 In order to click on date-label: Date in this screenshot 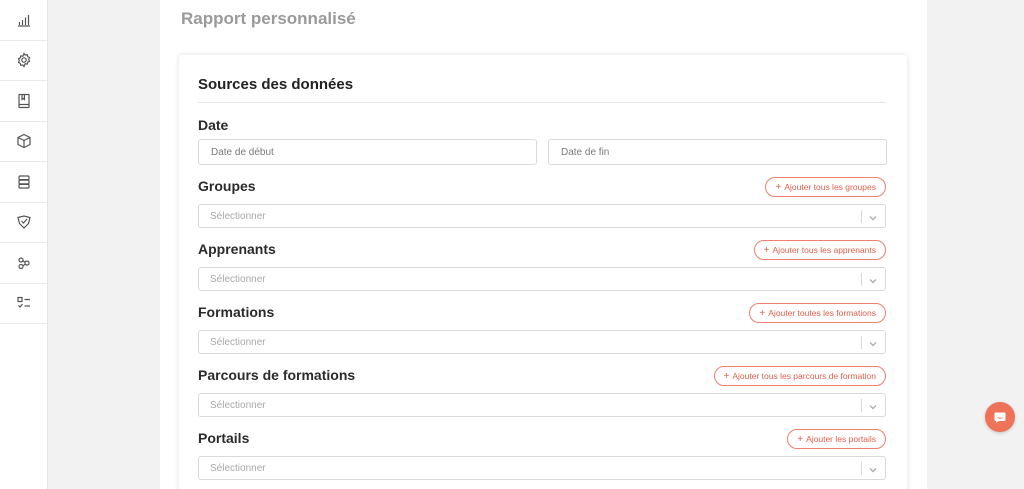, I will do `click(213, 125)`.